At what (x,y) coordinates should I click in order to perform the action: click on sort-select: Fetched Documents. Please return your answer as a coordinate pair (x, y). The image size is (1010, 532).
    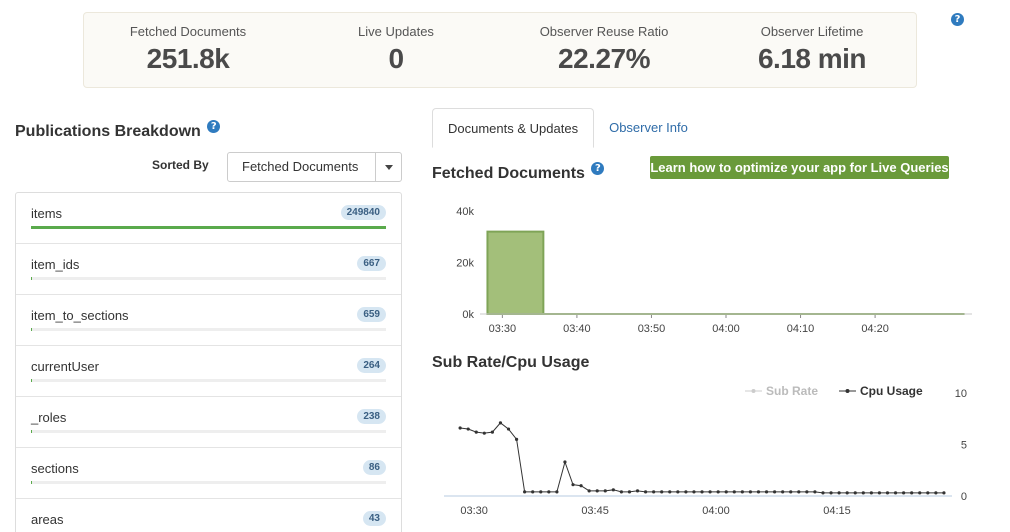
    Looking at the image, I should click on (314, 167).